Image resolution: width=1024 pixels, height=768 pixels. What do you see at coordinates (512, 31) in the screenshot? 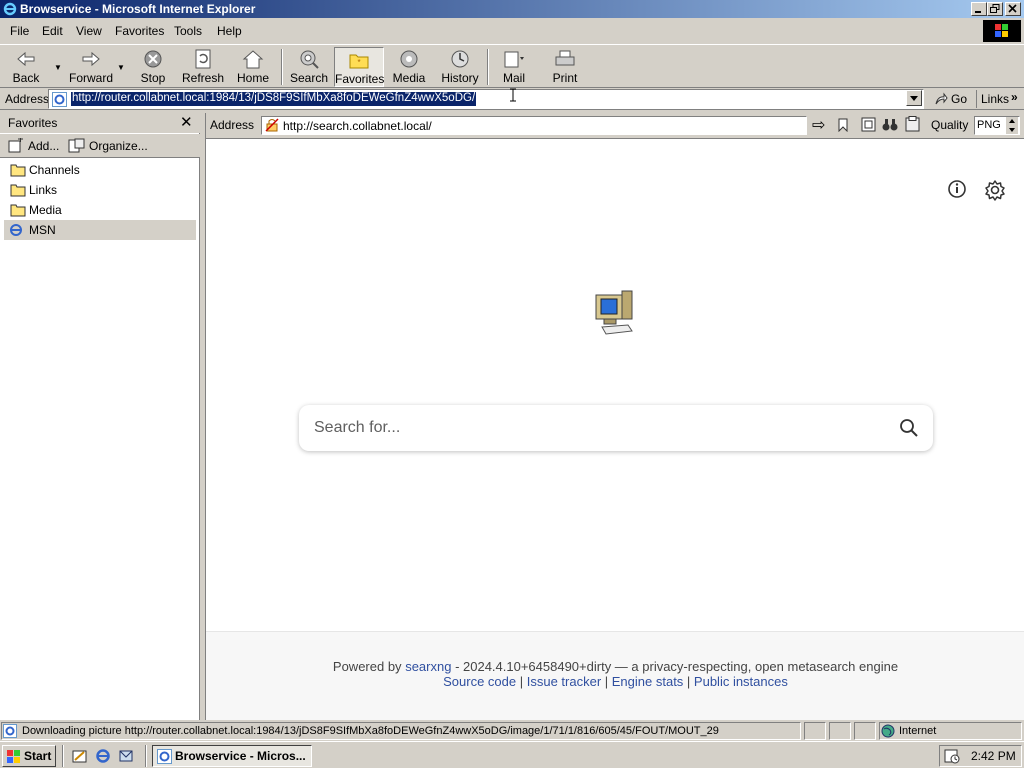
I see `menu-bar: File Edit View Favorites Tools Help` at bounding box center [512, 31].